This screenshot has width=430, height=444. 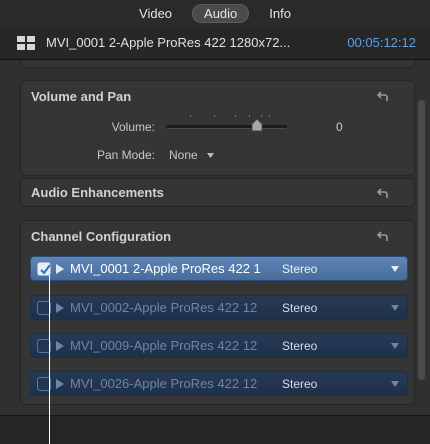 I want to click on channel-row: MVI_0009-Apple ProRes 422 12 Stereo, so click(x=219, y=345).